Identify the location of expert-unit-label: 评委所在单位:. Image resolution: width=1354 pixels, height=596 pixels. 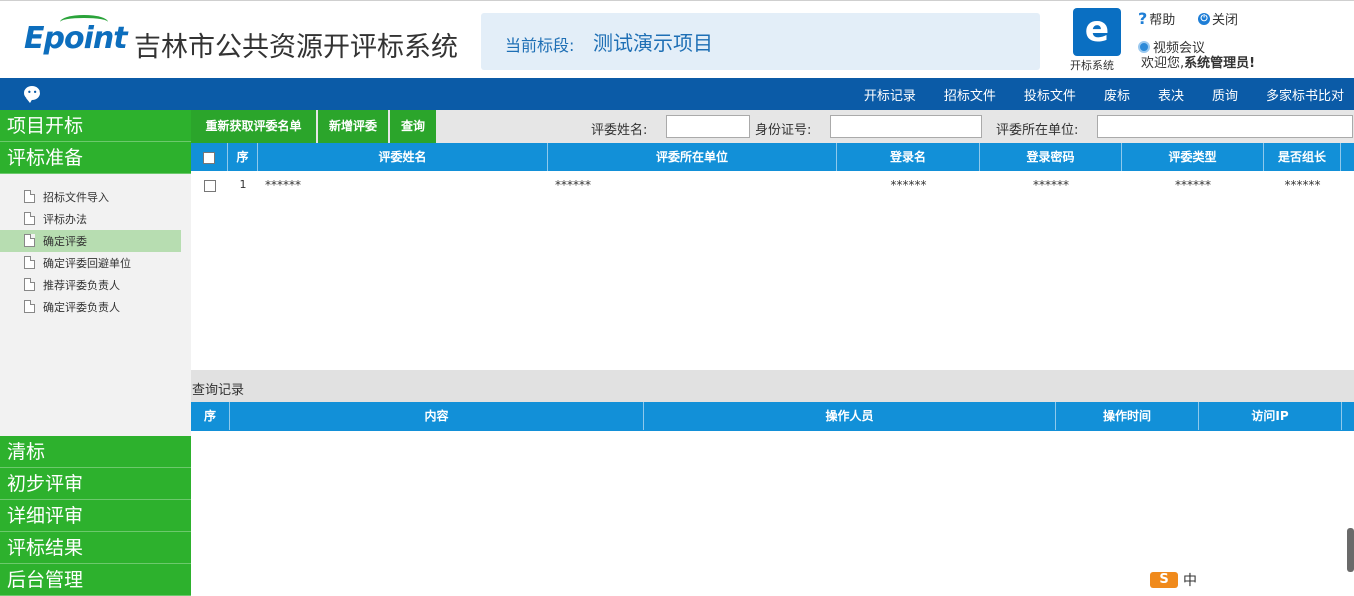
(1037, 130).